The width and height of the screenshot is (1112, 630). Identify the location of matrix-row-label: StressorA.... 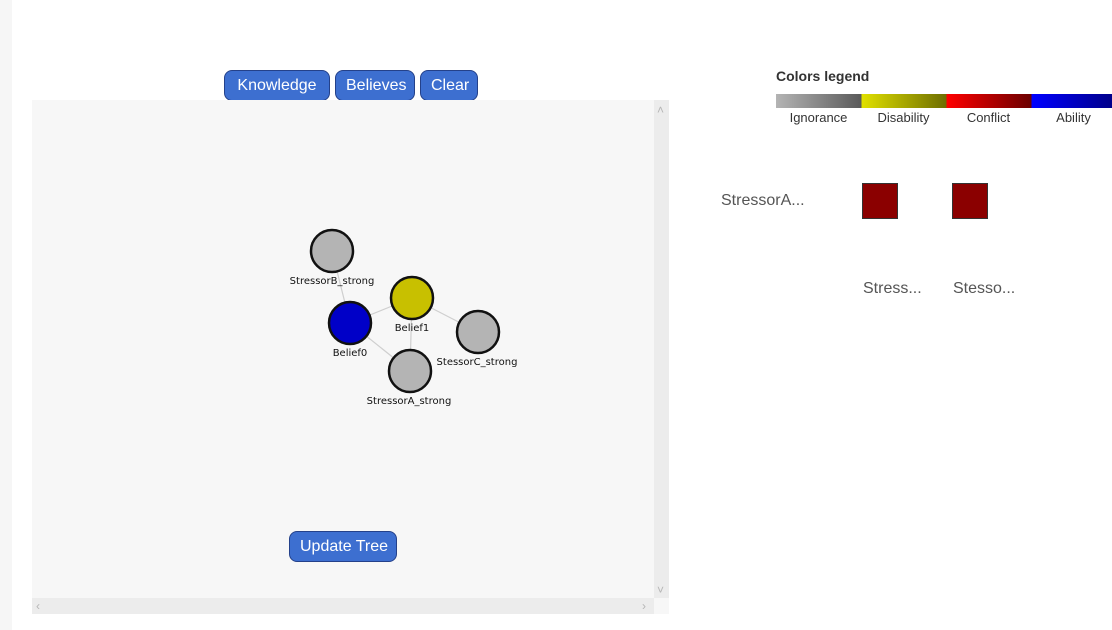
(763, 200).